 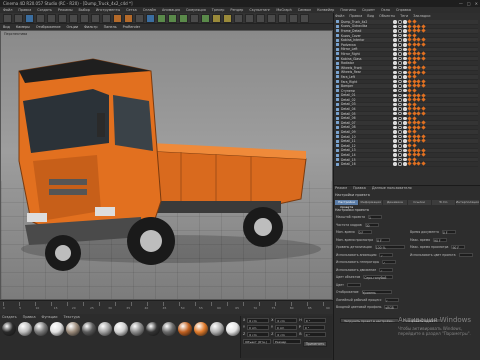 What do you see at coordinates (315, 344) in the screenshot?
I see `apply-button: Применить` at bounding box center [315, 344].